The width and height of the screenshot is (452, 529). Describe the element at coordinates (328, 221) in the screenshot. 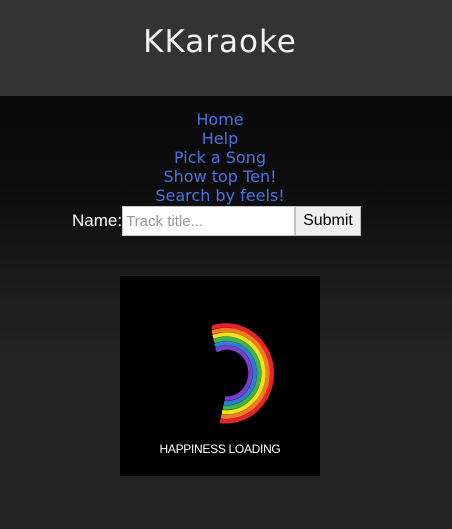

I see `submit-button: Submit` at that location.